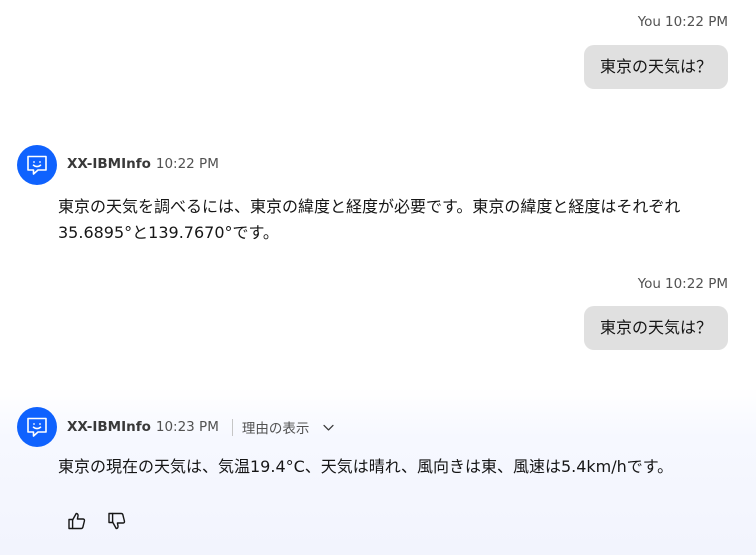 Image resolution: width=756 pixels, height=555 pixels. Describe the element at coordinates (328, 427) in the screenshot. I see `chevron-down-icon` at that location.